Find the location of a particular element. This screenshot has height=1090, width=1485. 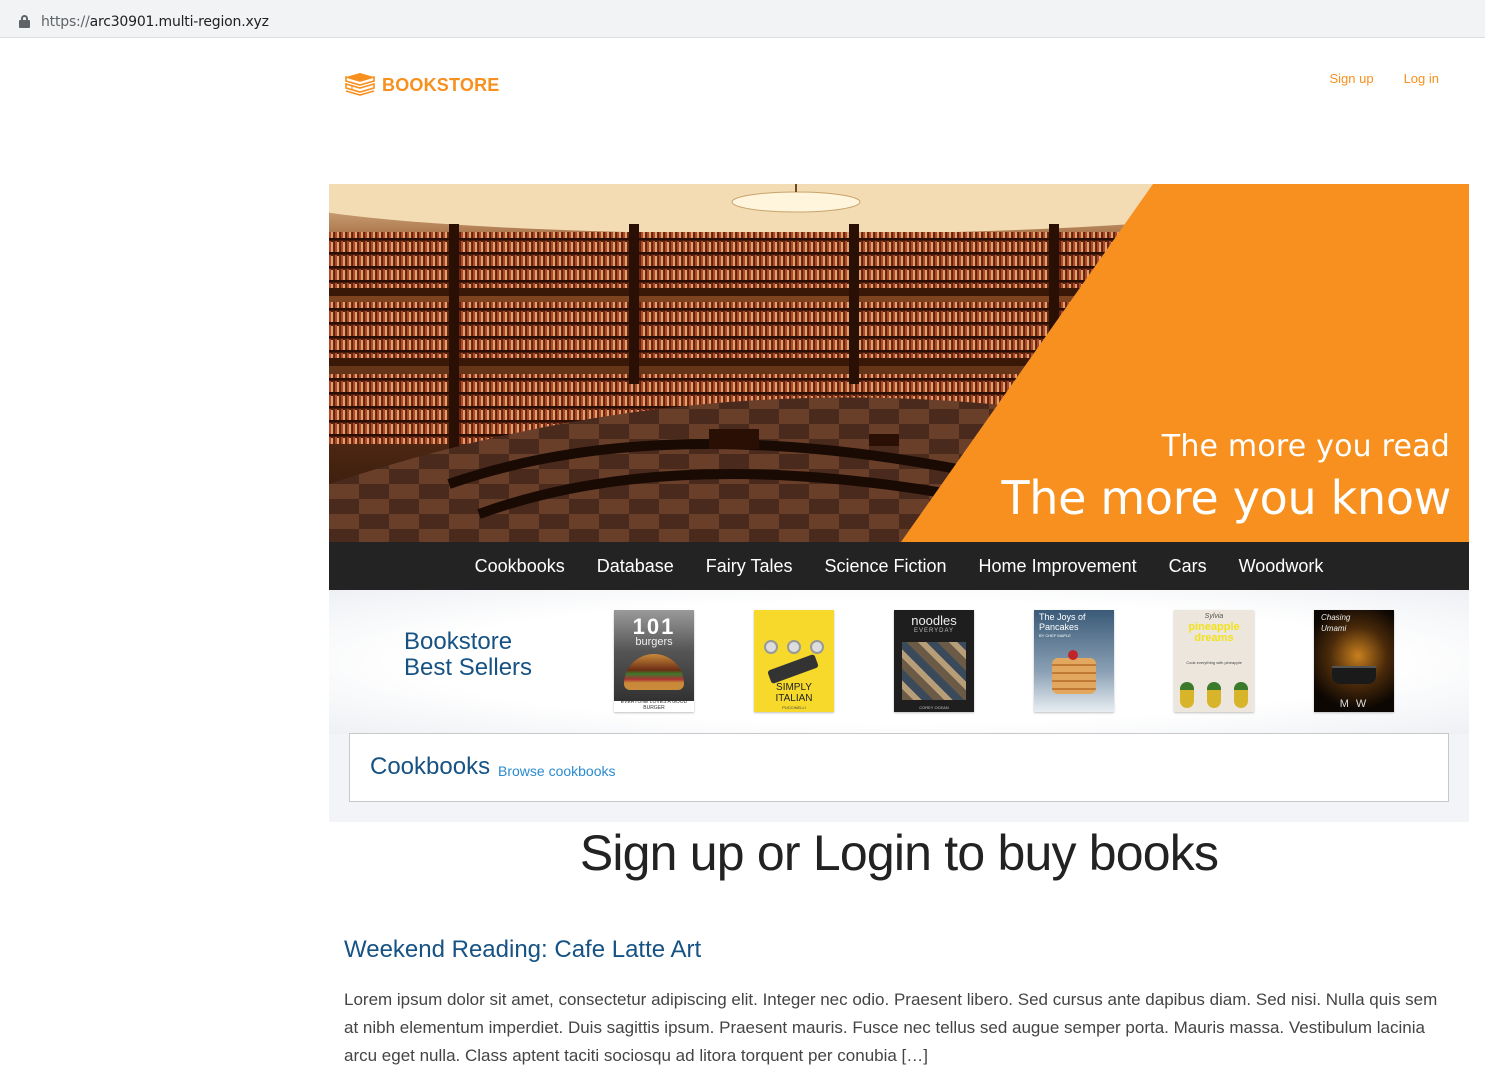

signup-link: Sign up is located at coordinates (1351, 78).